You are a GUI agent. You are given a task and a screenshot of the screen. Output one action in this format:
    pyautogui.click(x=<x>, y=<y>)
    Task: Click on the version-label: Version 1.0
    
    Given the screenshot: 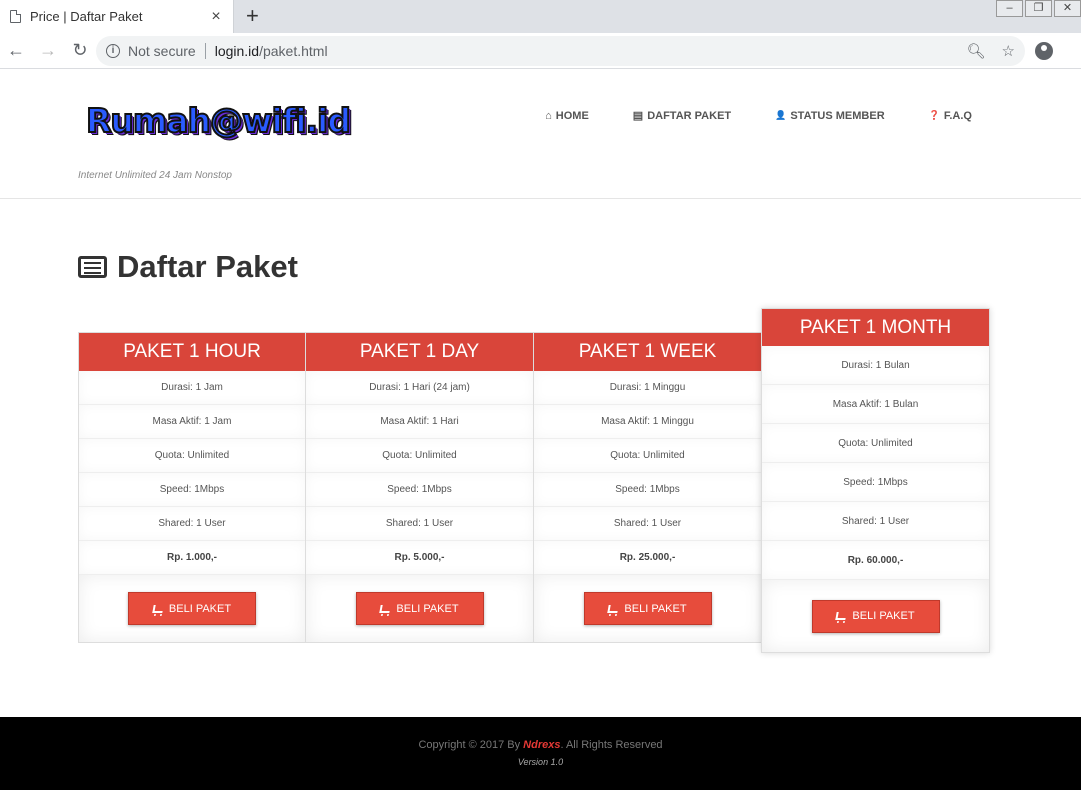 What is the action you would take?
    pyautogui.click(x=540, y=762)
    